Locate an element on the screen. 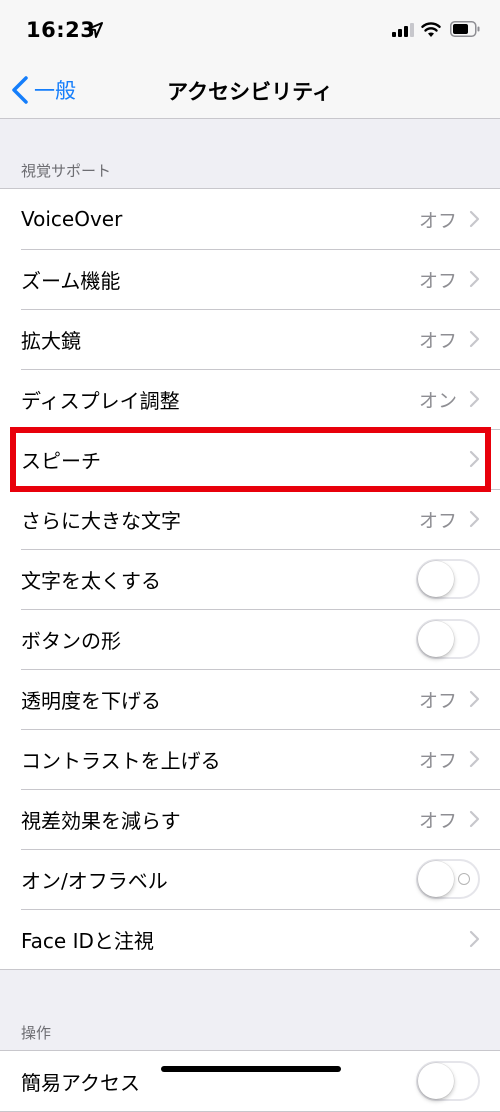 Image resolution: width=500 pixels, height=1112 pixels. row-label: さらに大きな文字 is located at coordinates (101, 520).